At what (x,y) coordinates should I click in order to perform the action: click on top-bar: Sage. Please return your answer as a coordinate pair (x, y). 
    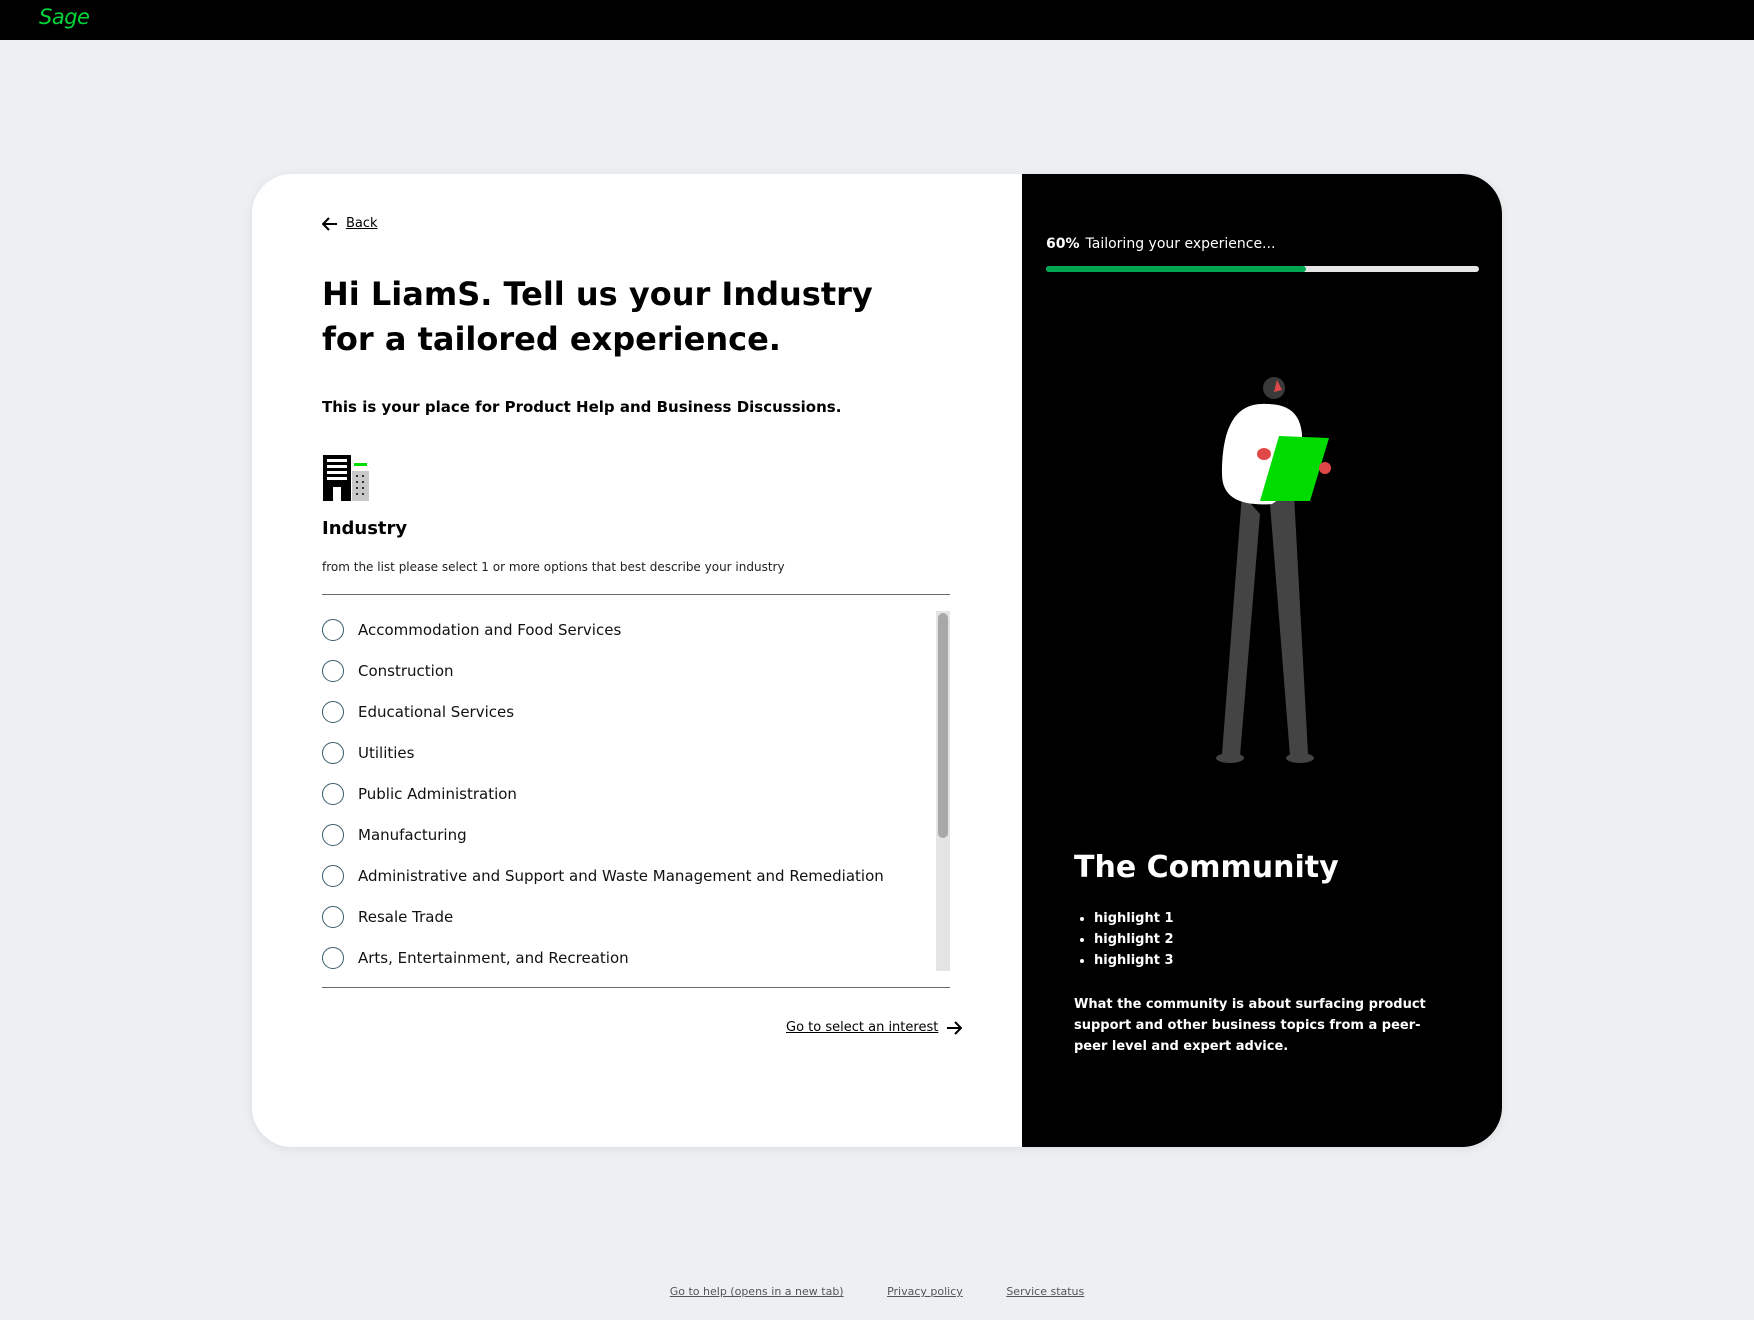
    Looking at the image, I should click on (877, 20).